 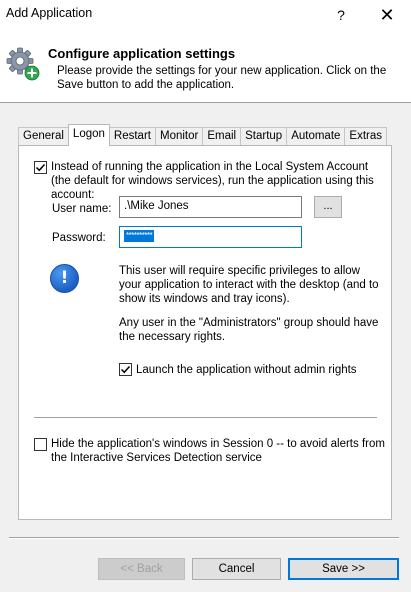 I want to click on tab-automate: Automate, so click(x=316, y=136).